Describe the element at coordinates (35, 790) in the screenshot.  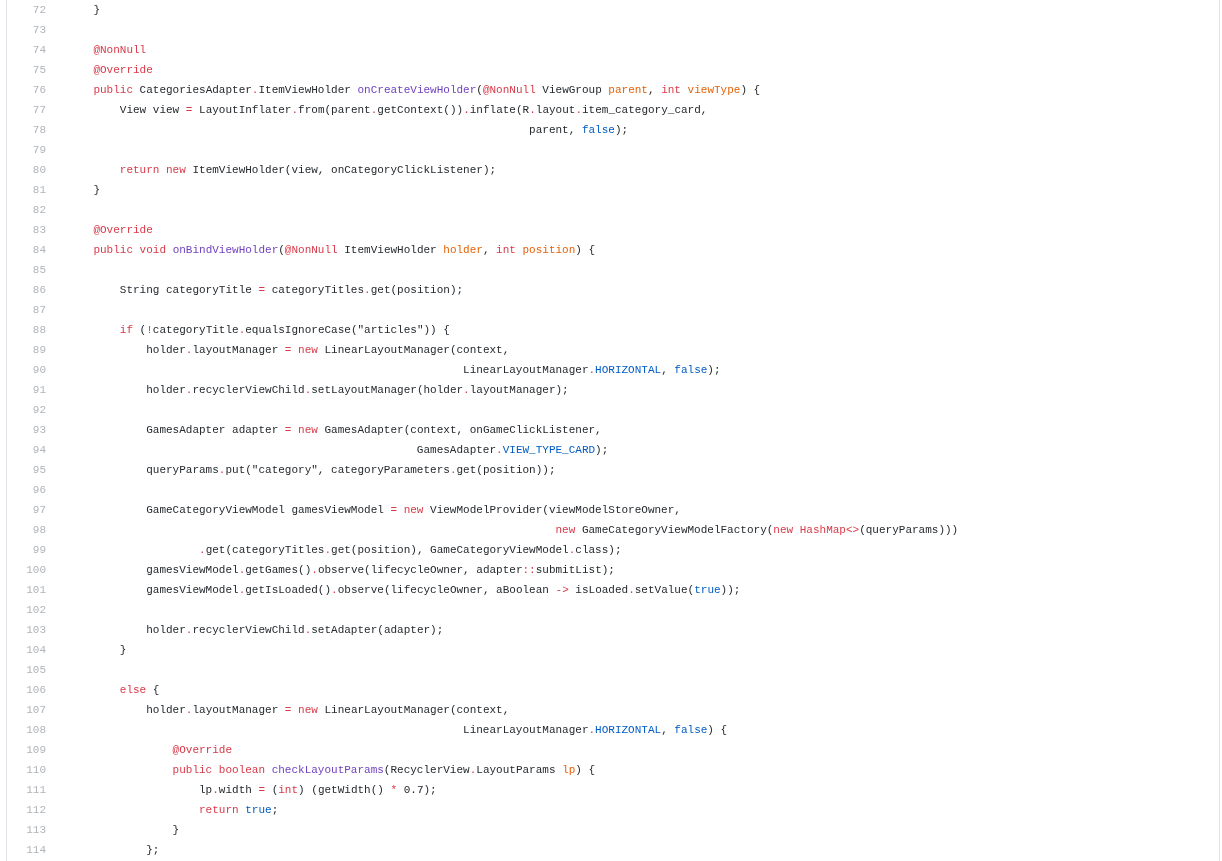
I see `line-number: 111` at that location.